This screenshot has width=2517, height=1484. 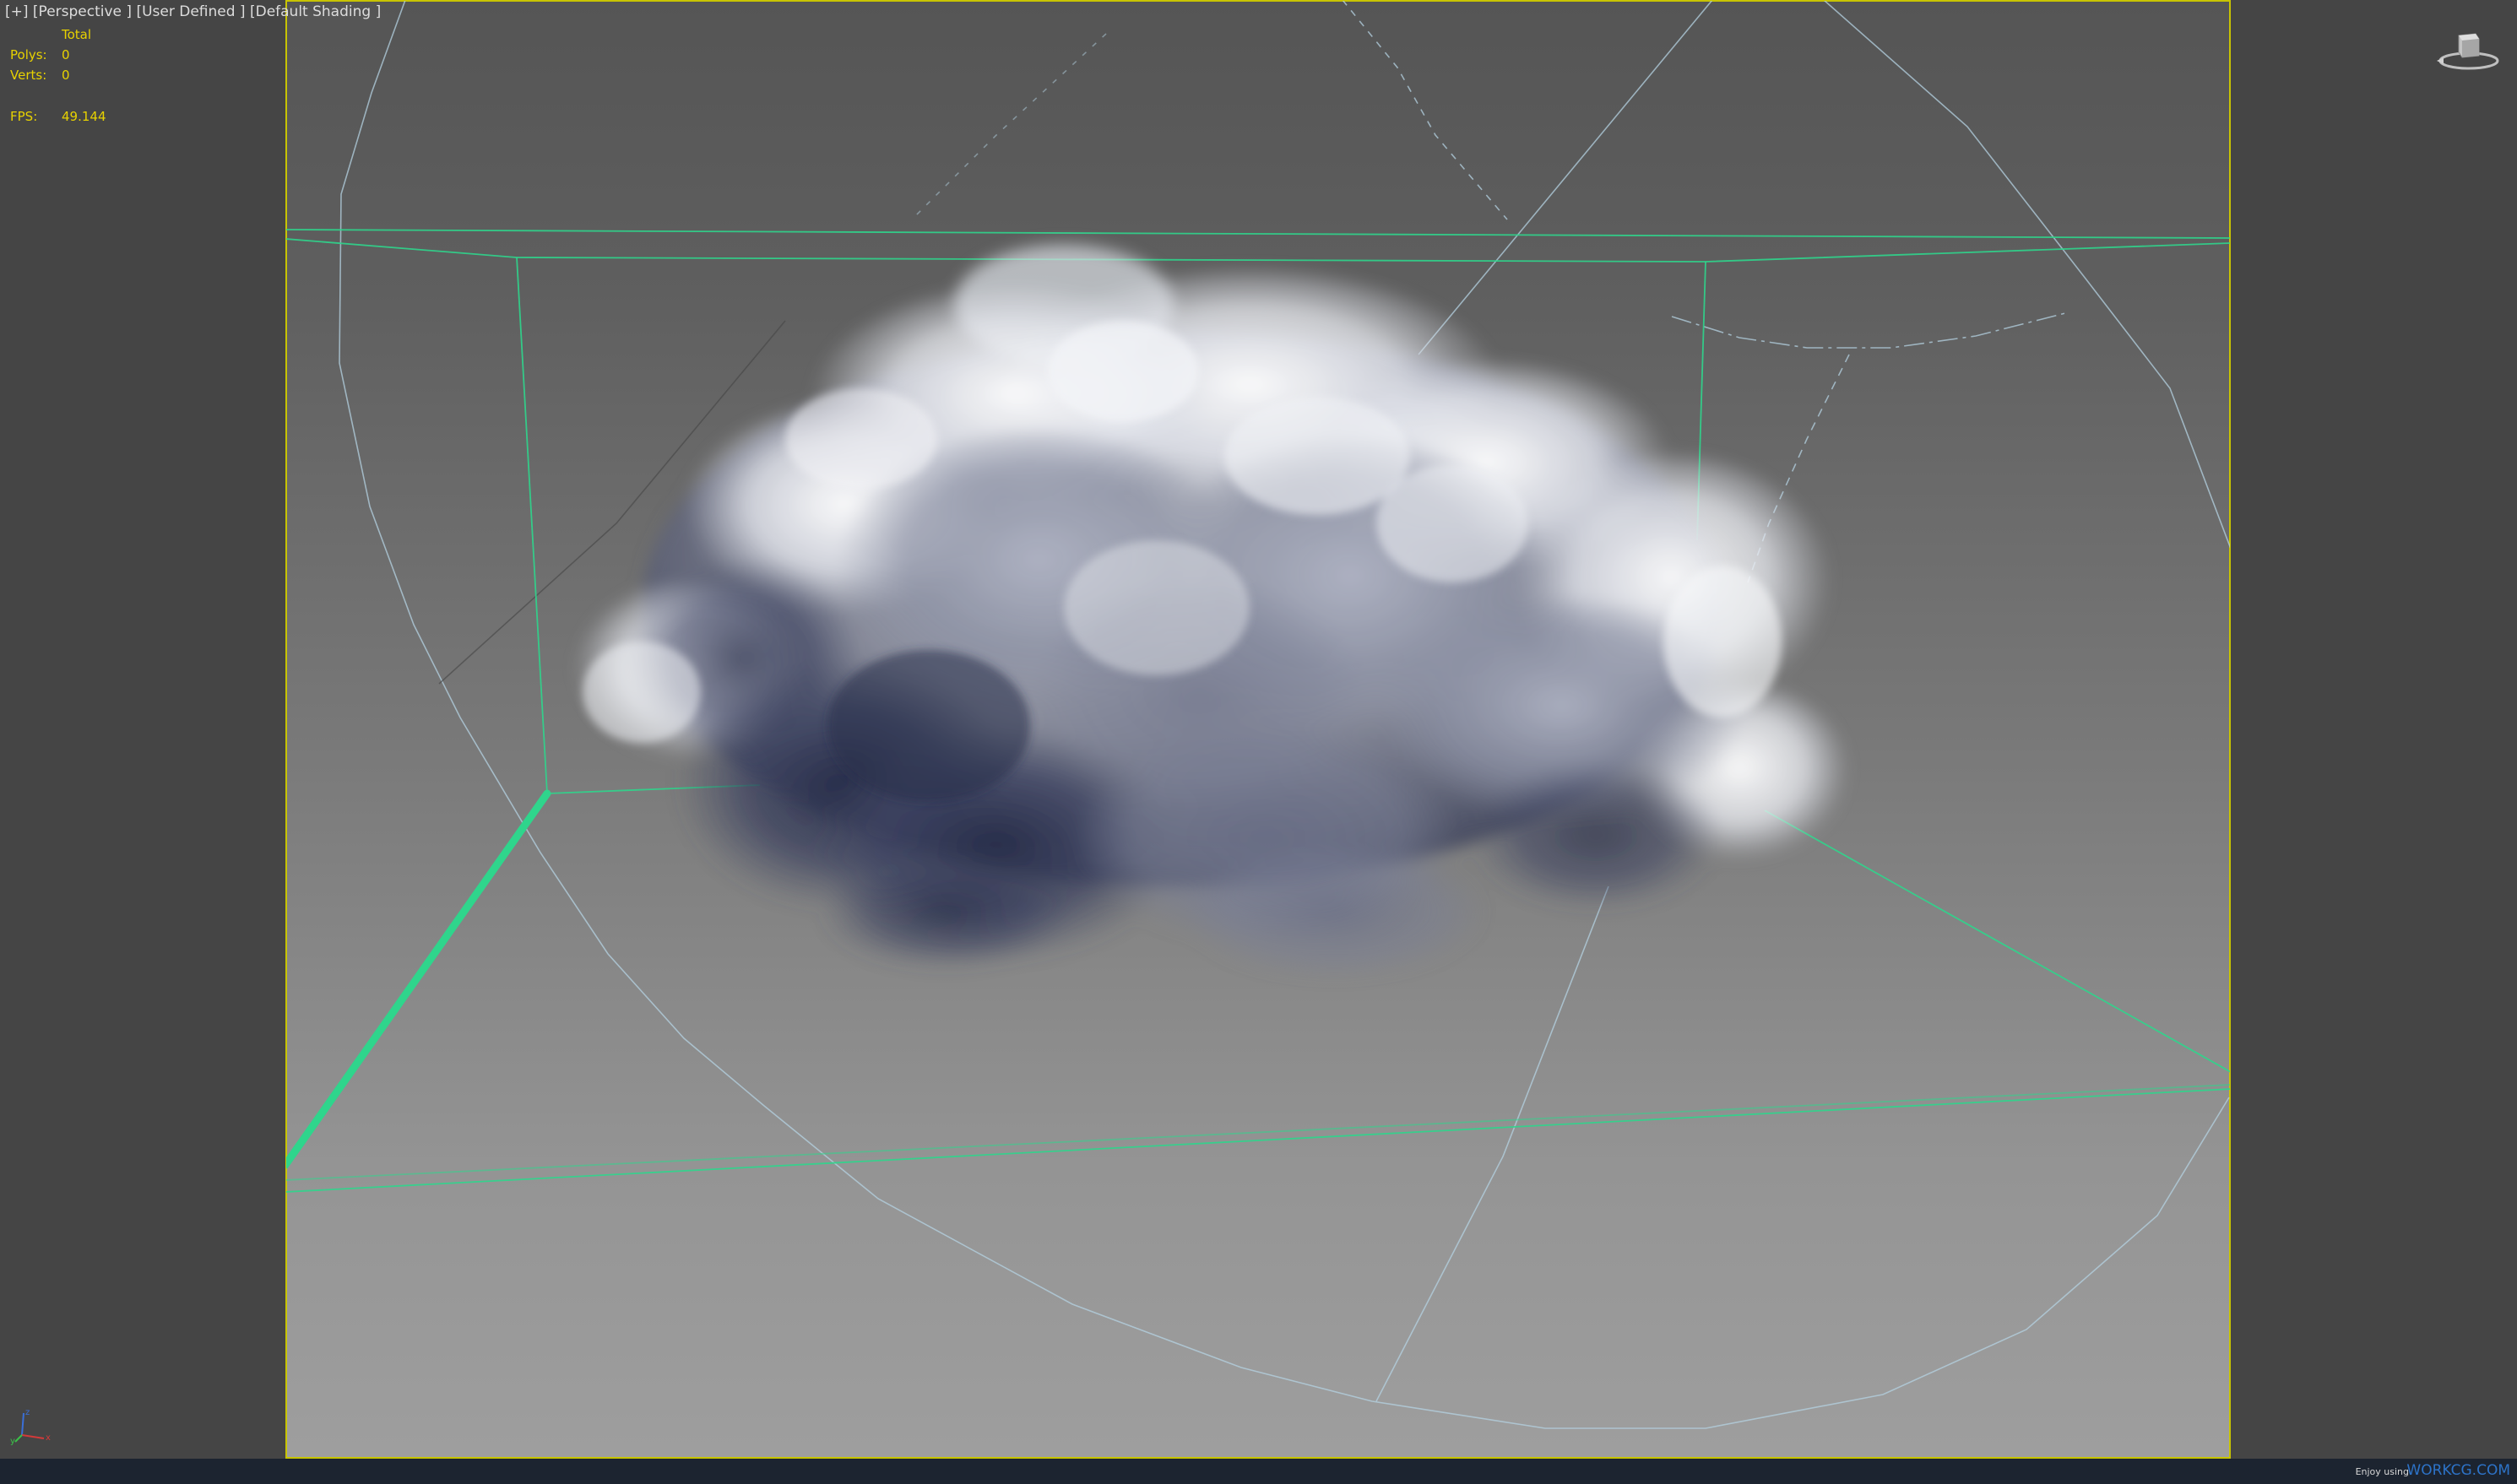 I want to click on status-brand-link: WORKCG.COM, so click(x=2458, y=1470).